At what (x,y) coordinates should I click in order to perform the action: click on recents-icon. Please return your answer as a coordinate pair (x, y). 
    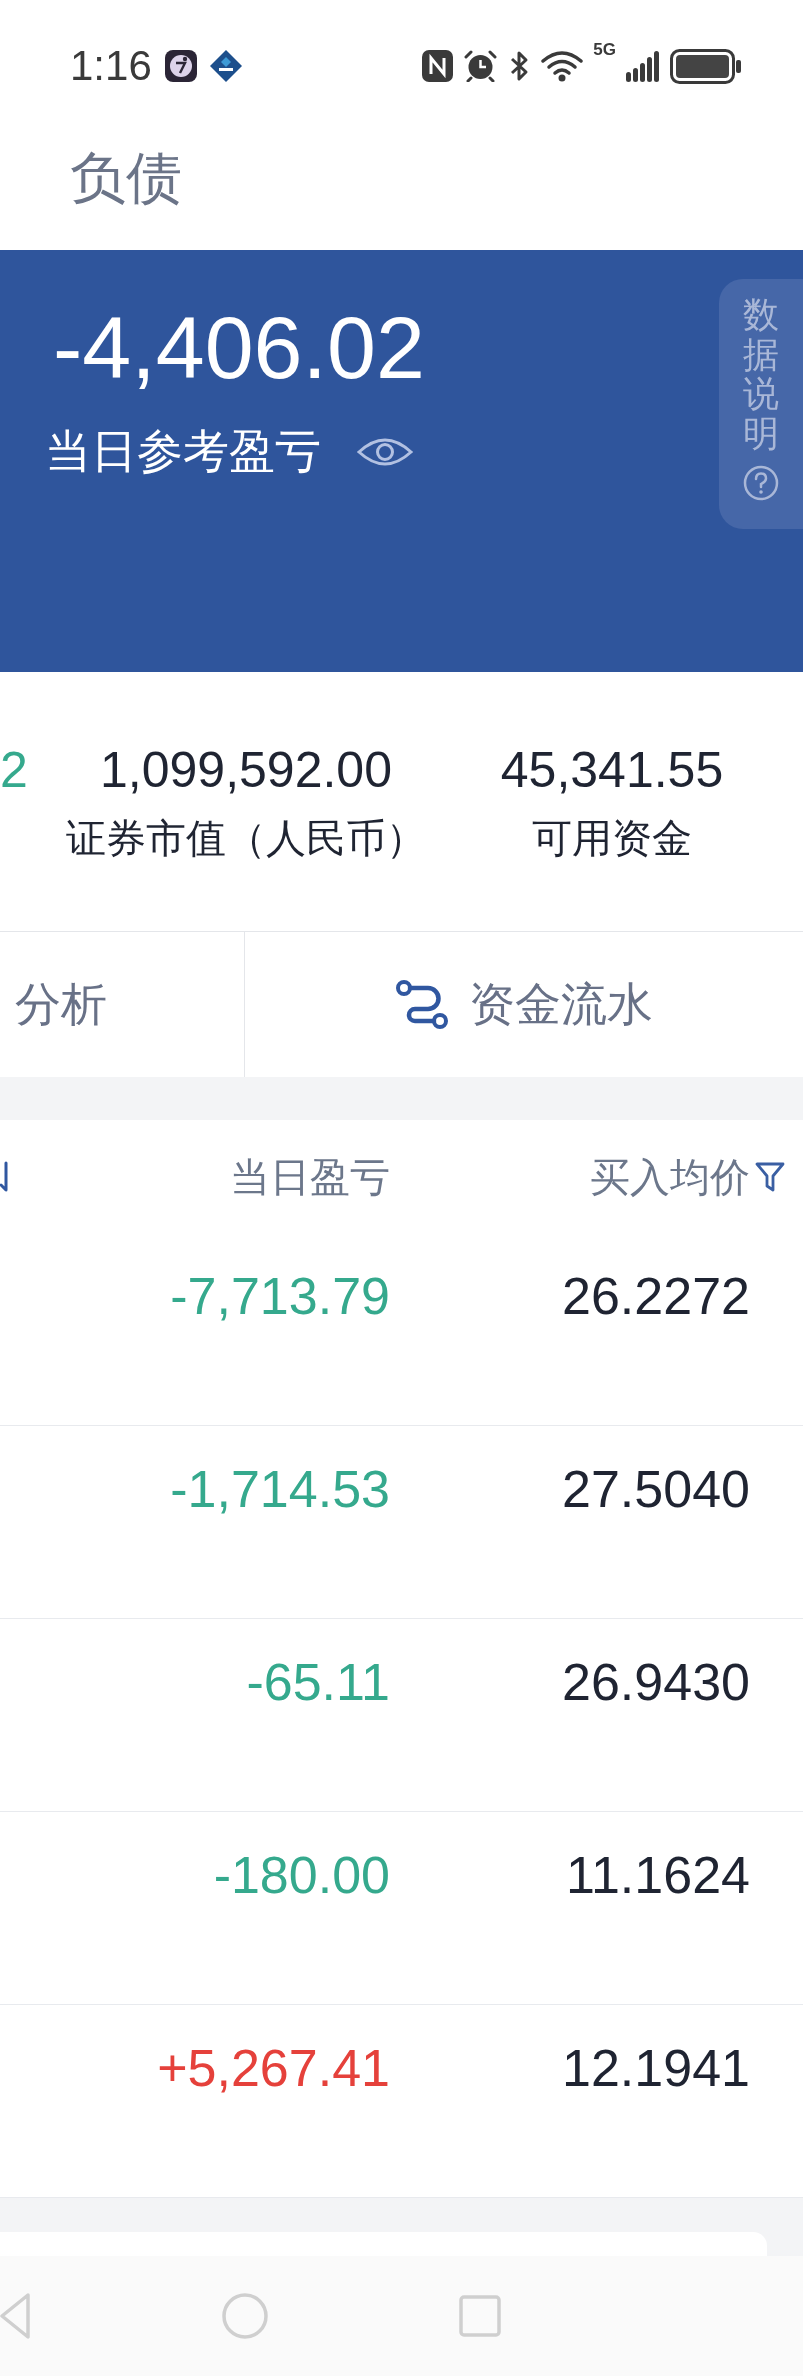
    Looking at the image, I should click on (480, 2316).